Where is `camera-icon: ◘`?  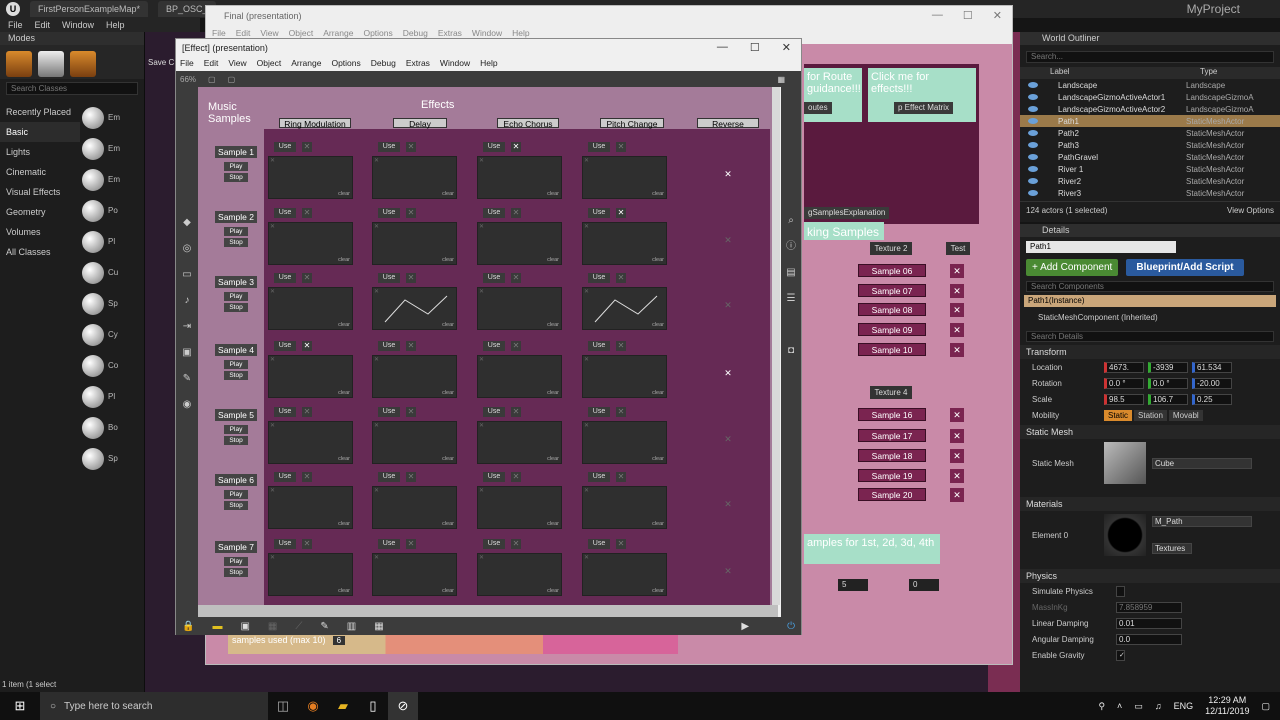 camera-icon: ◘ is located at coordinates (791, 351).